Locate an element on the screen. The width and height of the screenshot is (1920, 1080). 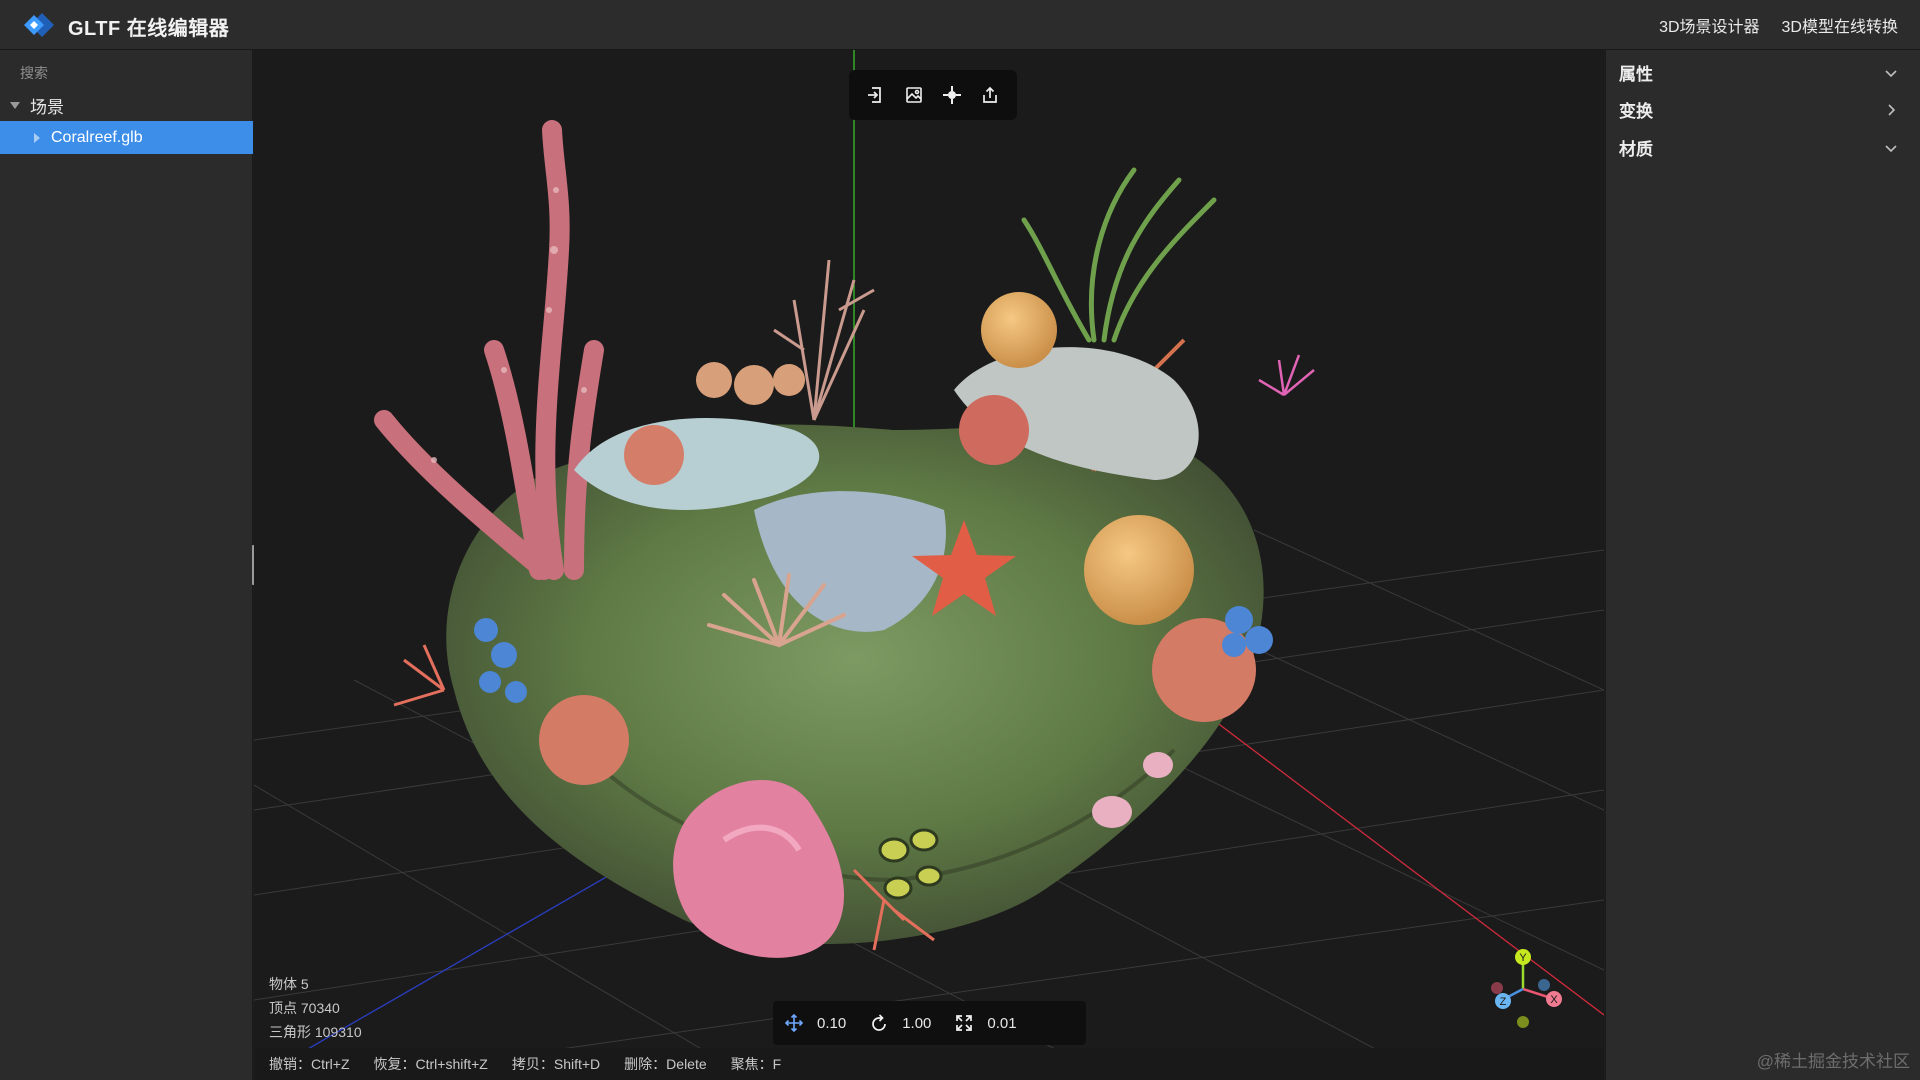
rotate-snap-value: 1.00 is located at coordinates (916, 1023).